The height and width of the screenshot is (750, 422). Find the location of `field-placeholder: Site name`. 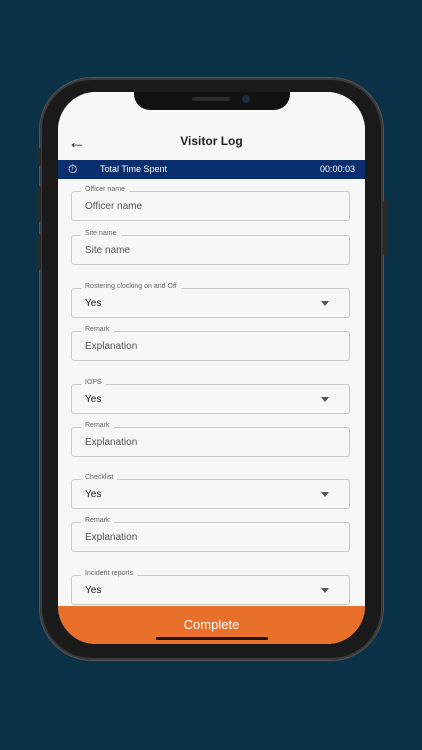

field-placeholder: Site name is located at coordinates (108, 250).